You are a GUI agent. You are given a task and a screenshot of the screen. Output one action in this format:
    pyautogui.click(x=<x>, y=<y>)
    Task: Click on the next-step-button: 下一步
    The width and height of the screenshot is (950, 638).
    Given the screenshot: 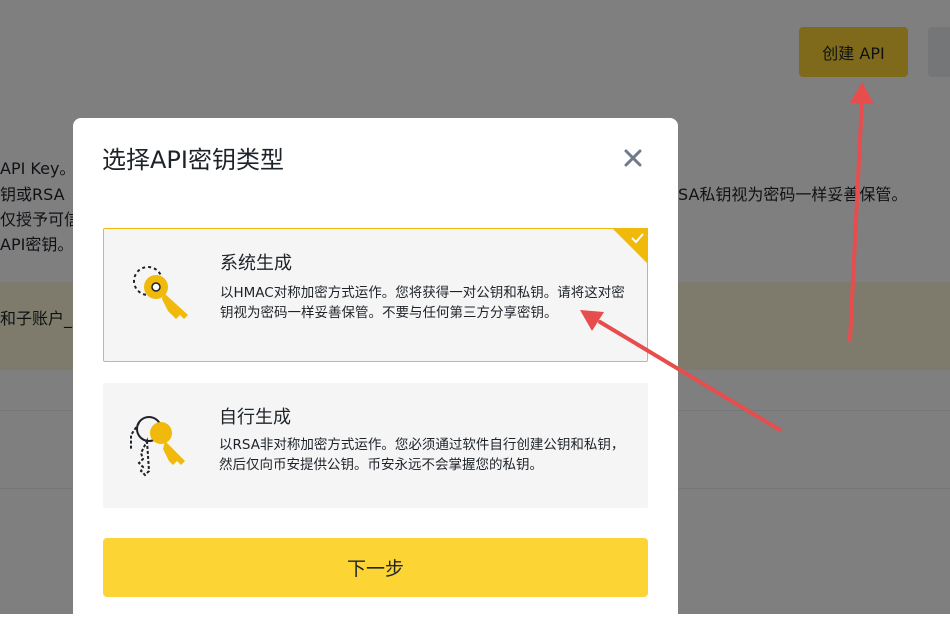 What is the action you would take?
    pyautogui.click(x=375, y=567)
    